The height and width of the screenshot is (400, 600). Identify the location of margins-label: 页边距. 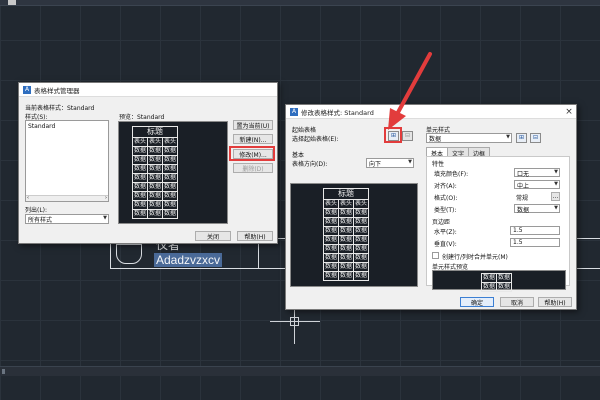
(441, 222).